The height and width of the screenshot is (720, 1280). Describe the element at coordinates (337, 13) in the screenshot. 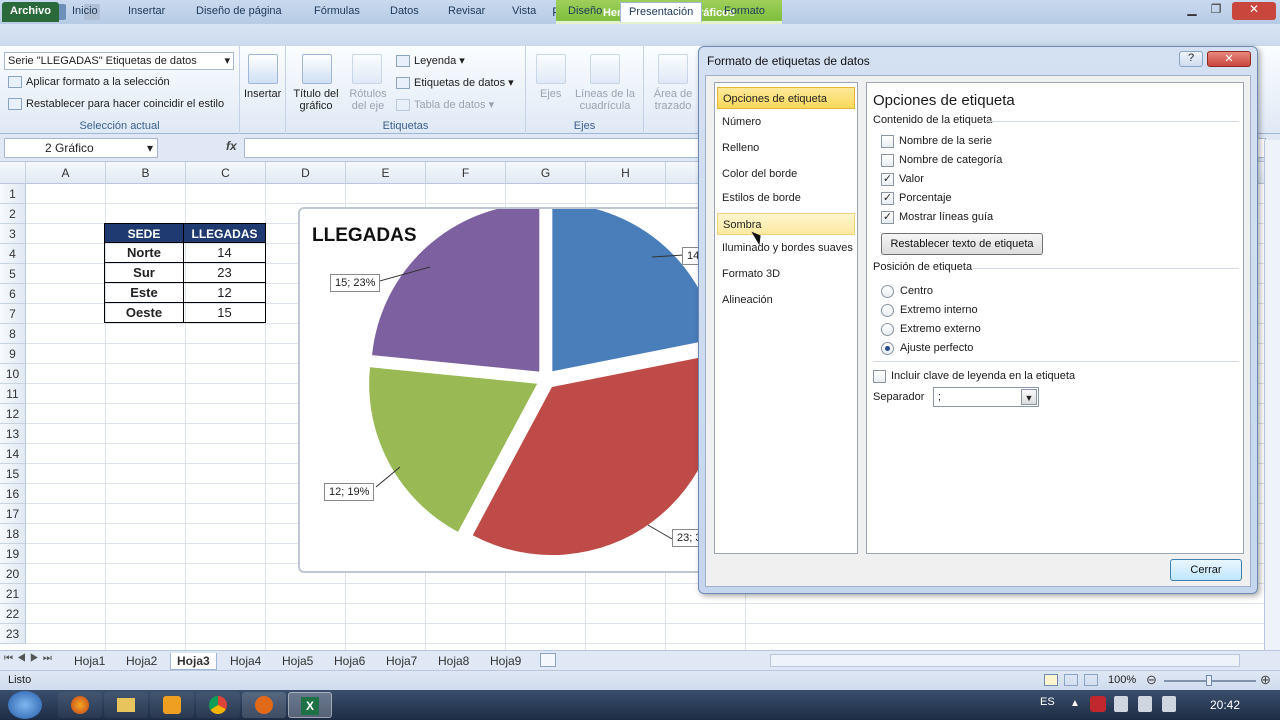

I see `tab-formulas: Fórmulas` at that location.